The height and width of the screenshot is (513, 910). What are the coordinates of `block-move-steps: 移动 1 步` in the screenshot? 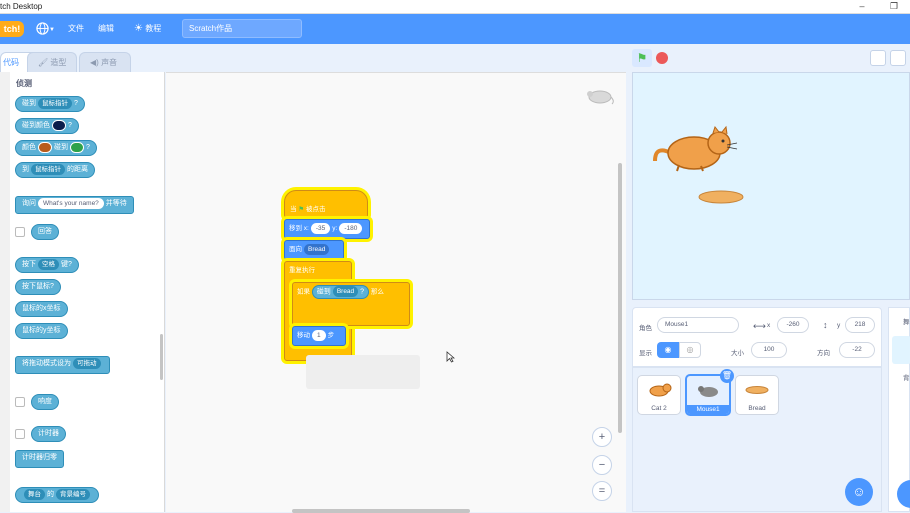 It's located at (319, 336).